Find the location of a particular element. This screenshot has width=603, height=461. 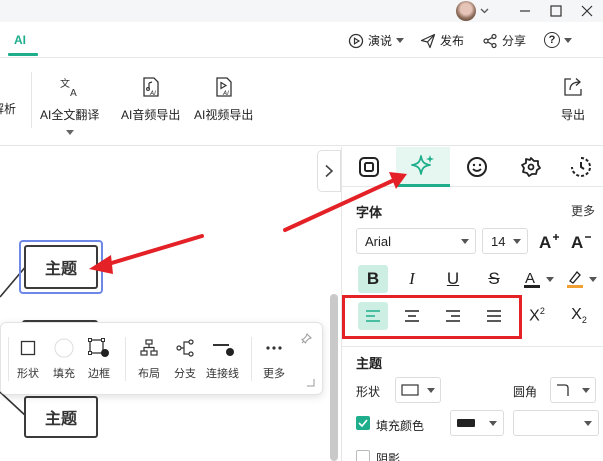

highlight-color-picker is located at coordinates (581, 279).